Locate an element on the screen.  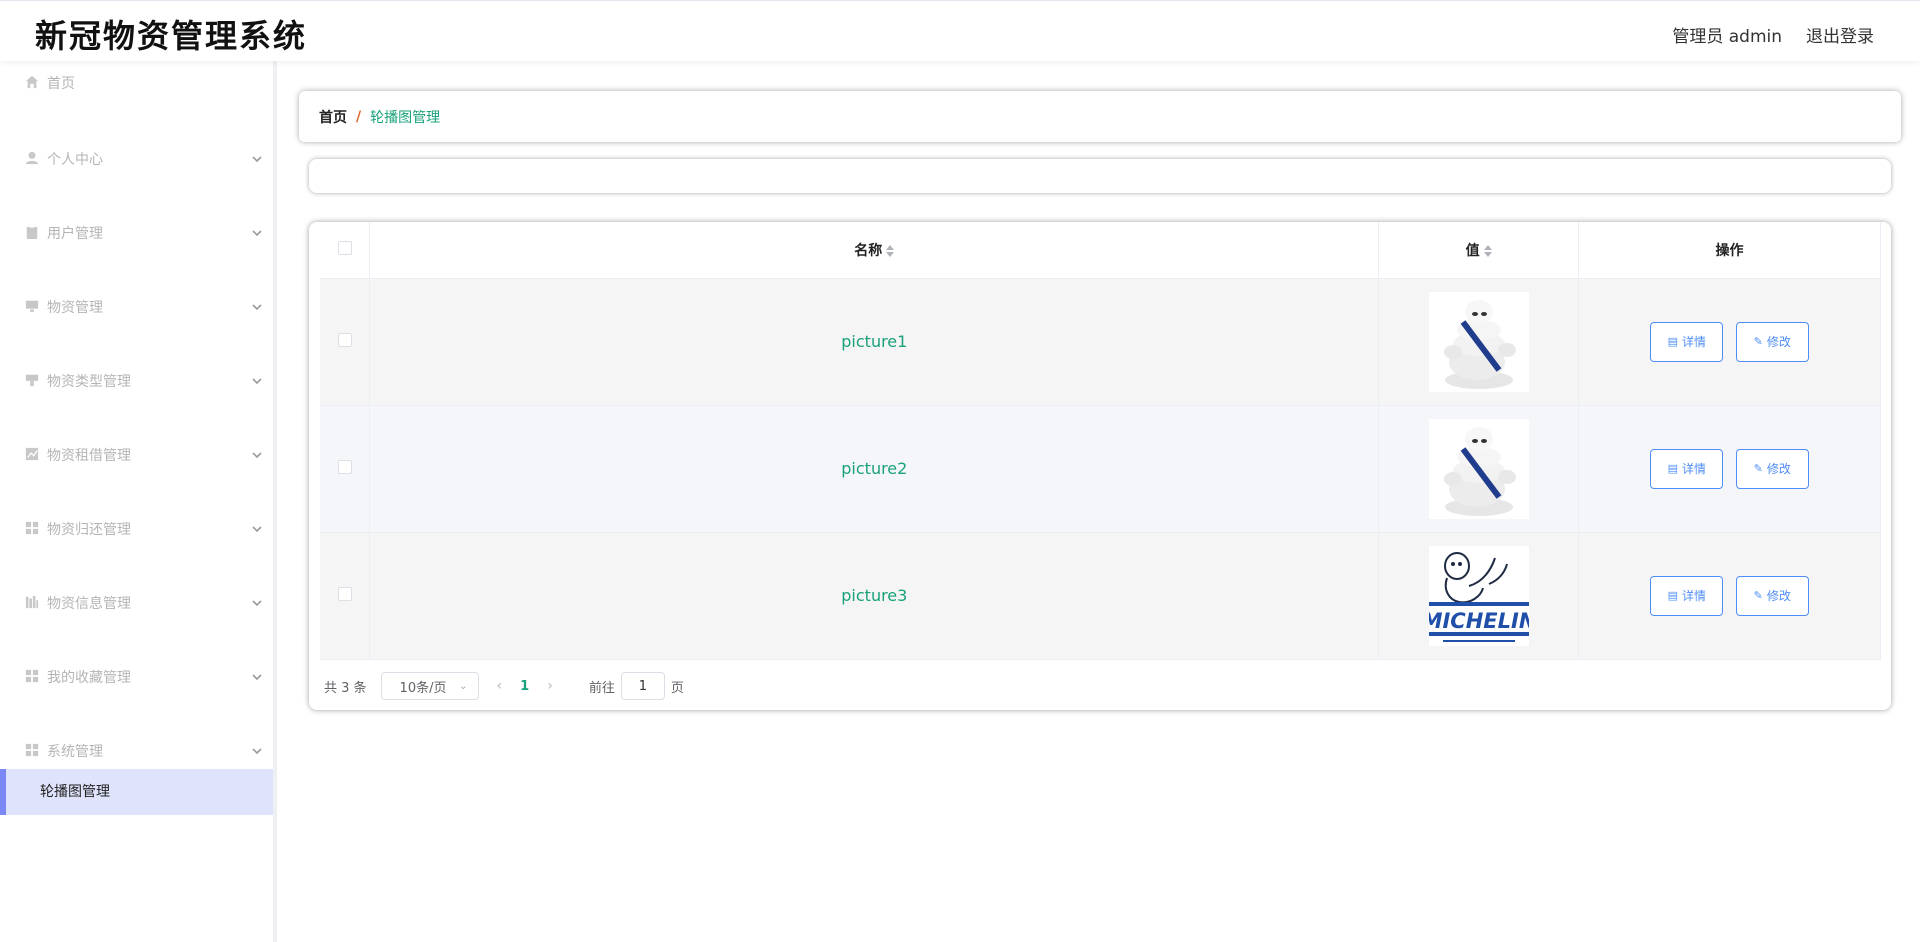
detail-button-label: 详情 is located at coordinates (1693, 596).